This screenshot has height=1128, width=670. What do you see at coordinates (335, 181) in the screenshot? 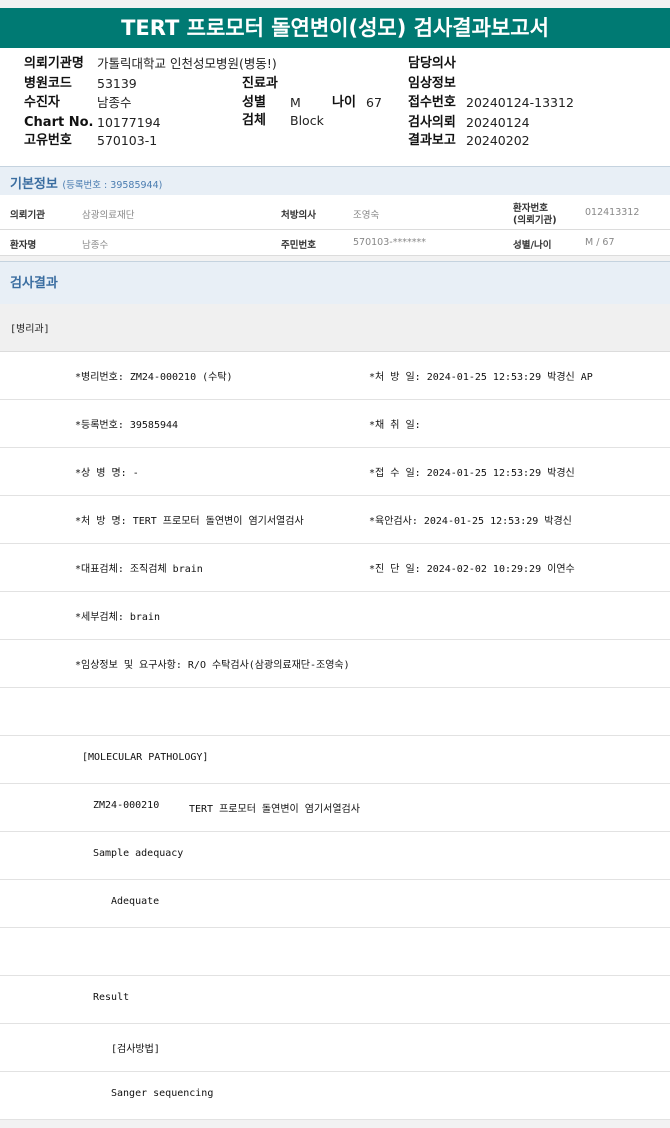
I see `basic-info-header: 기본정보 (등록번호 : 39585944)` at bounding box center [335, 181].